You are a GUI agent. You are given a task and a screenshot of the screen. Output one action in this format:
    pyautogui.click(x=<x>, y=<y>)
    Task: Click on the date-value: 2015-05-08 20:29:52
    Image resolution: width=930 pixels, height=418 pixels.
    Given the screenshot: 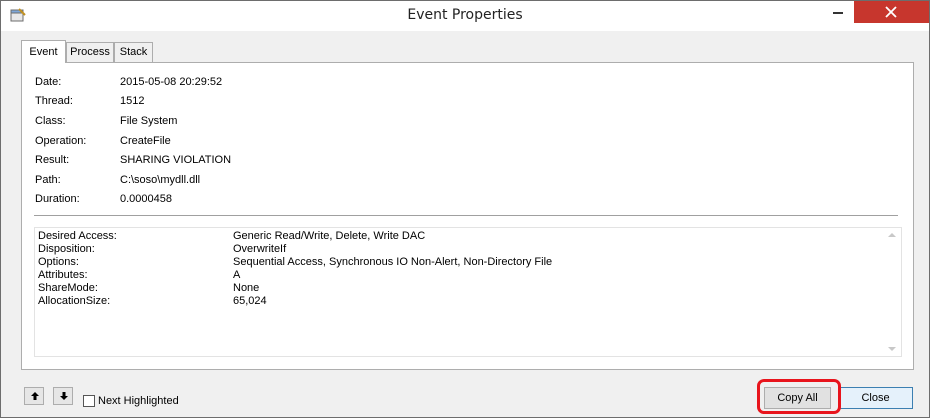 What is the action you would take?
    pyautogui.click(x=171, y=82)
    